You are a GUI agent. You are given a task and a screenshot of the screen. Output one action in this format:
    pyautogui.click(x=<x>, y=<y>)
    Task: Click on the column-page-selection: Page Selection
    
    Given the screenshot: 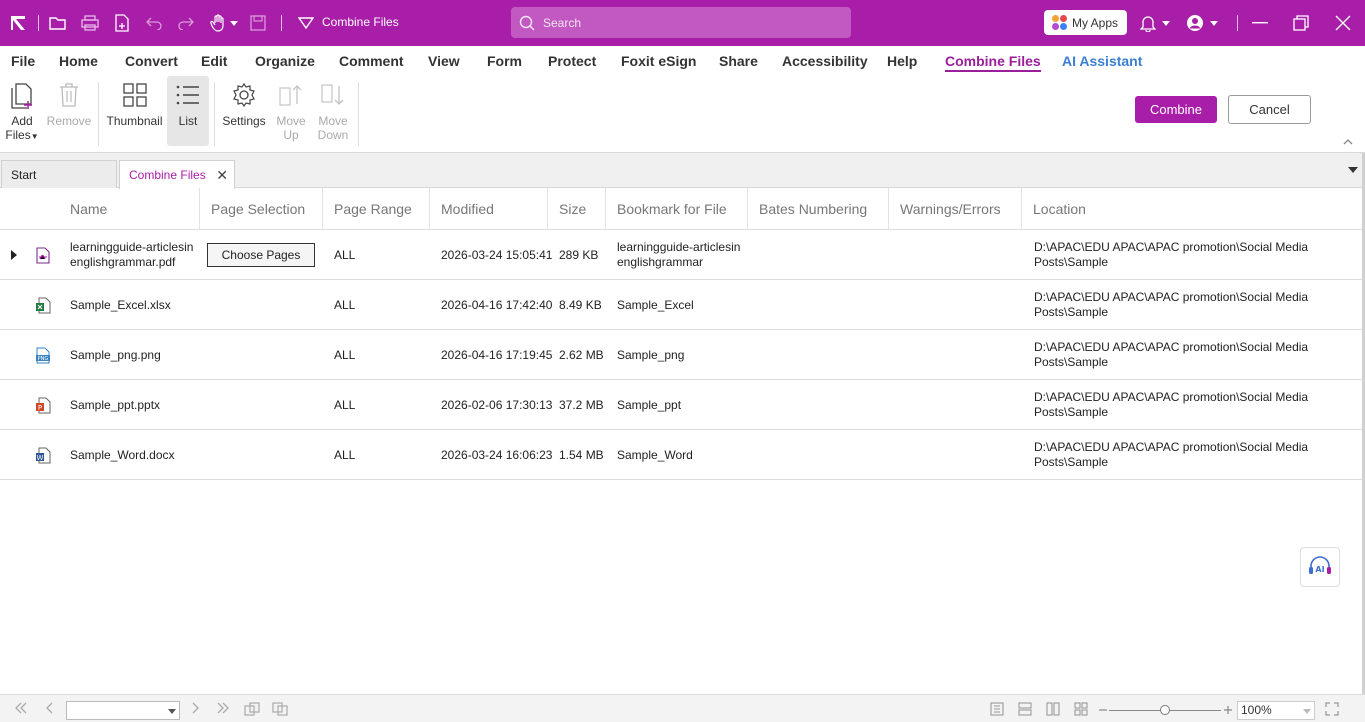 What is the action you would take?
    pyautogui.click(x=260, y=209)
    